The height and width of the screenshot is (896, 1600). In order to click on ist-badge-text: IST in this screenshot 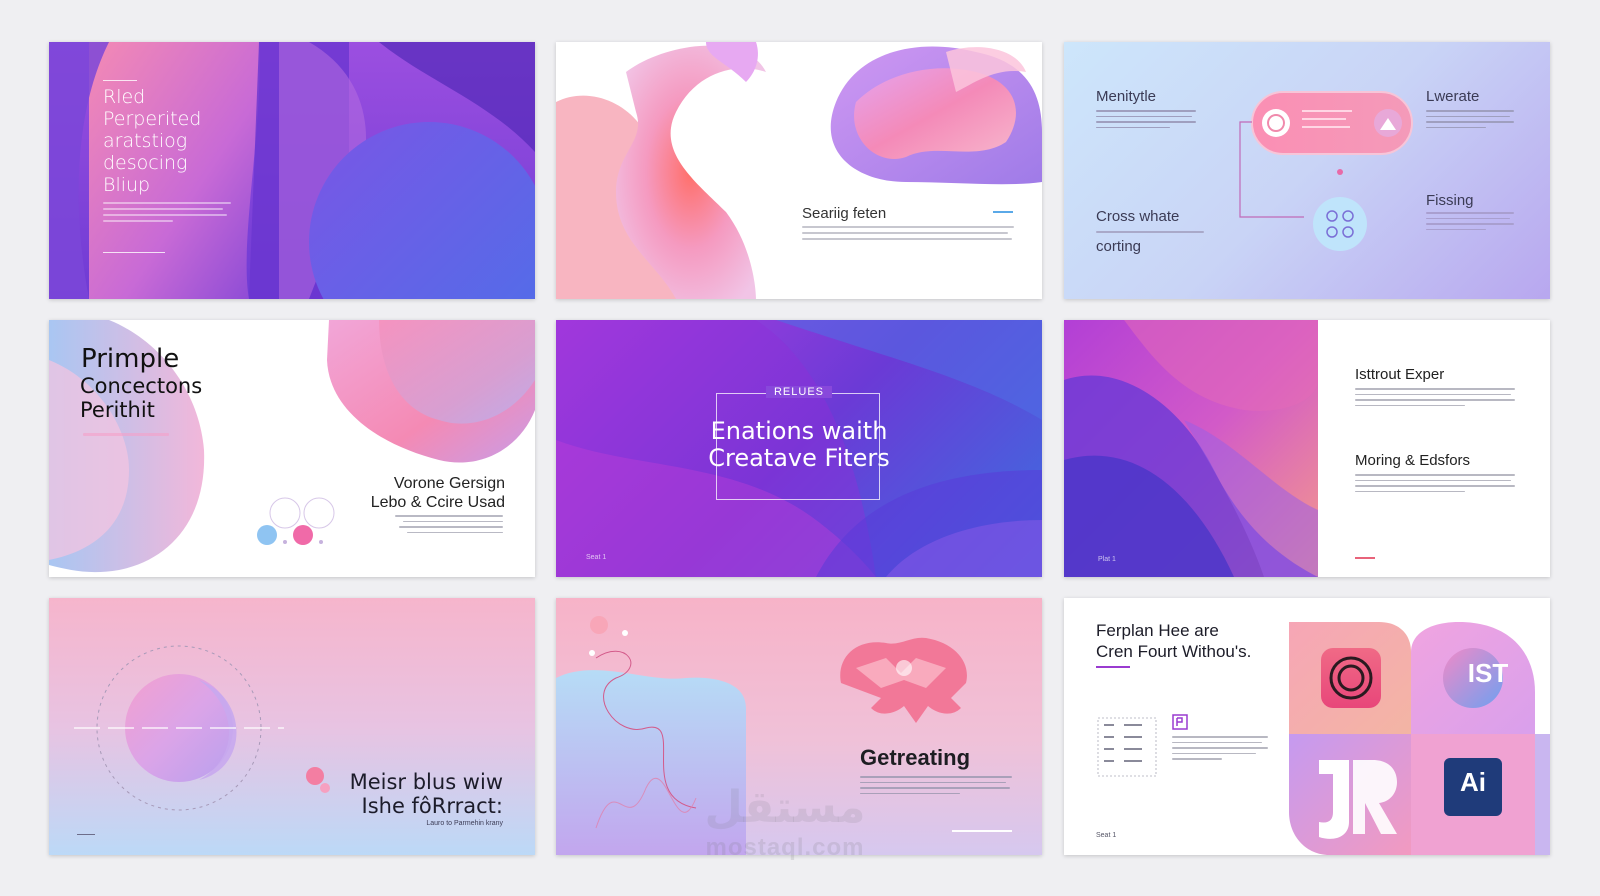, I will do `click(1488, 673)`.